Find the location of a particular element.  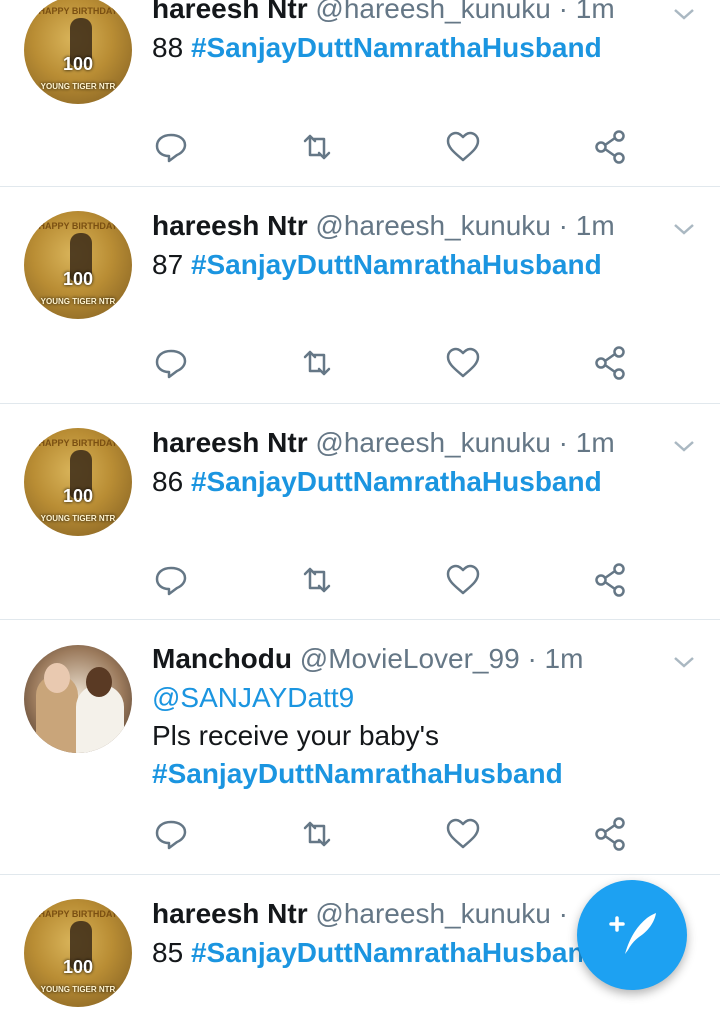

compose-tweet-icon is located at coordinates (632, 933).